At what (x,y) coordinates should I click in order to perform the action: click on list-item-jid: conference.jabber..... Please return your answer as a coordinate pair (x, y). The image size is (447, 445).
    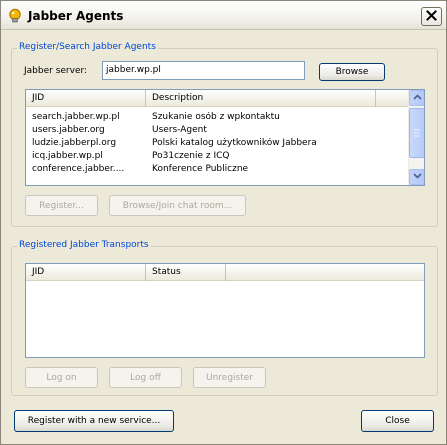
    Looking at the image, I should click on (78, 169).